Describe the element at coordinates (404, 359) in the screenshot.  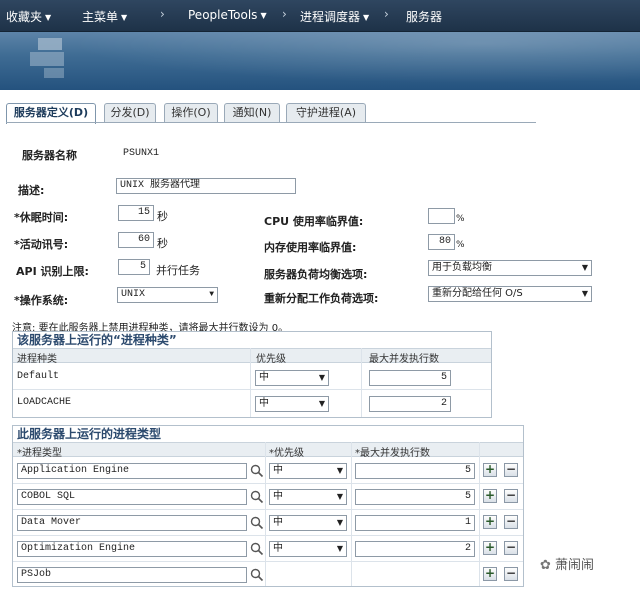
I see `col-header-max: 最大并发执行数` at that location.